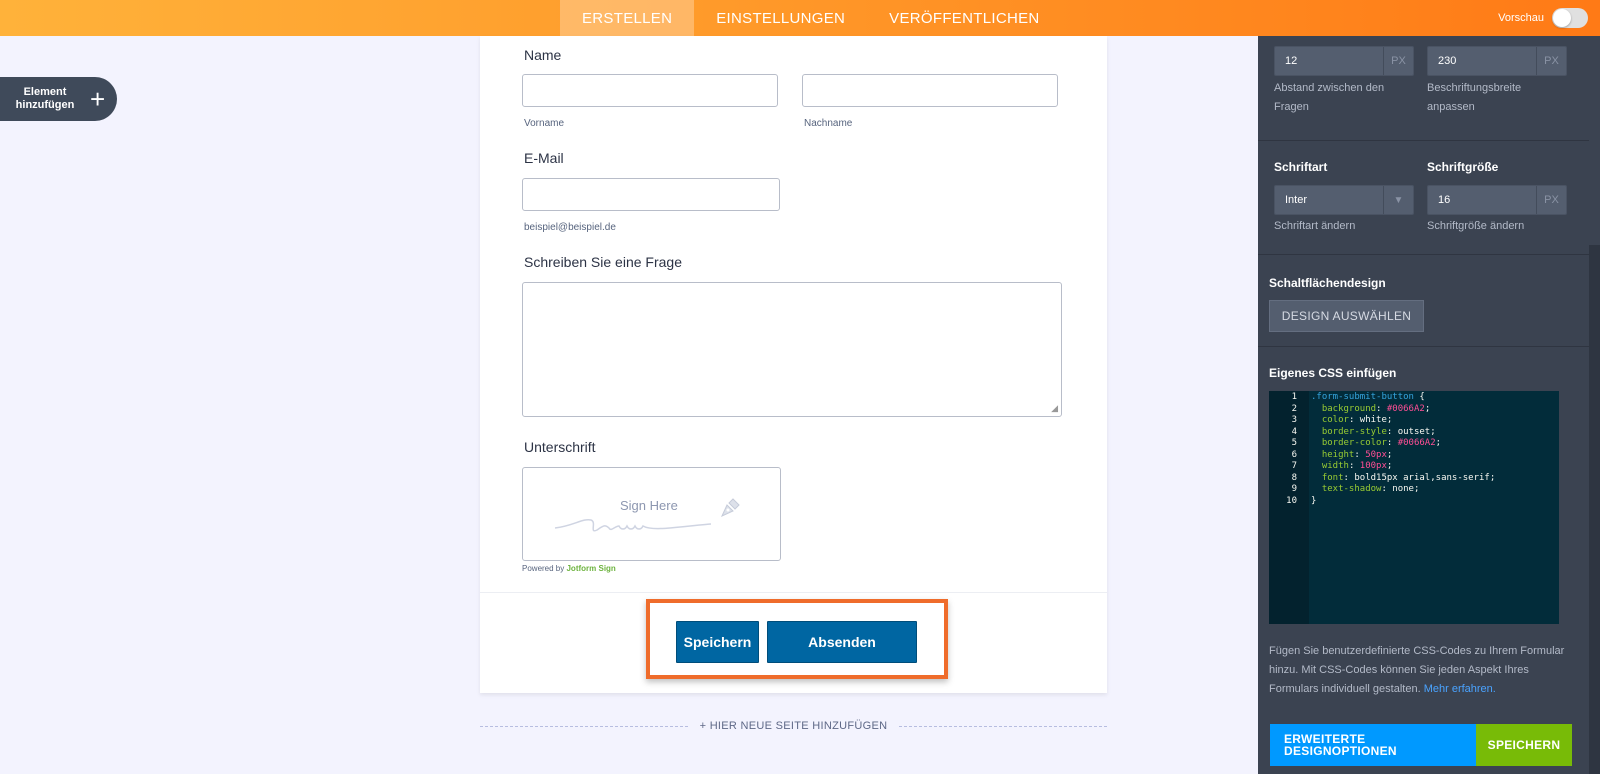 Image resolution: width=1600 pixels, height=774 pixels. Describe the element at coordinates (828, 123) in the screenshot. I see `last-name-sublabel: Nachname` at that location.